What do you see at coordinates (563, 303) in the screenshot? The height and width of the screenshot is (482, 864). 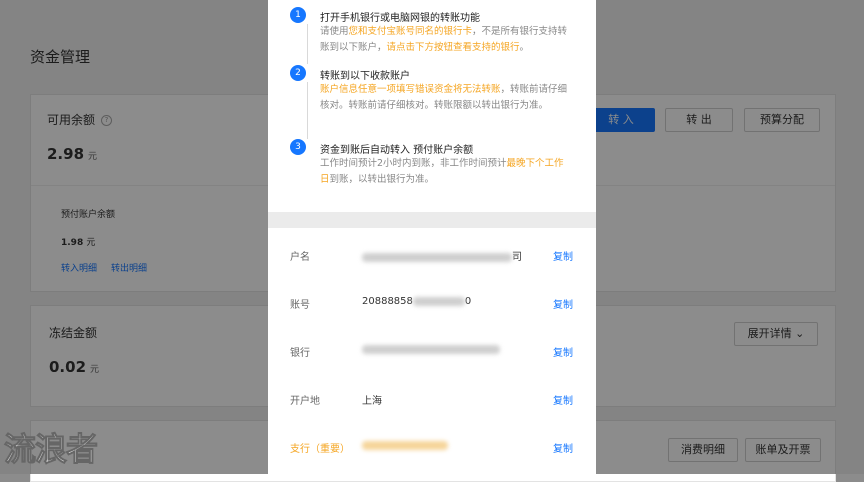 I see `copy-account-number-button: 复制` at bounding box center [563, 303].